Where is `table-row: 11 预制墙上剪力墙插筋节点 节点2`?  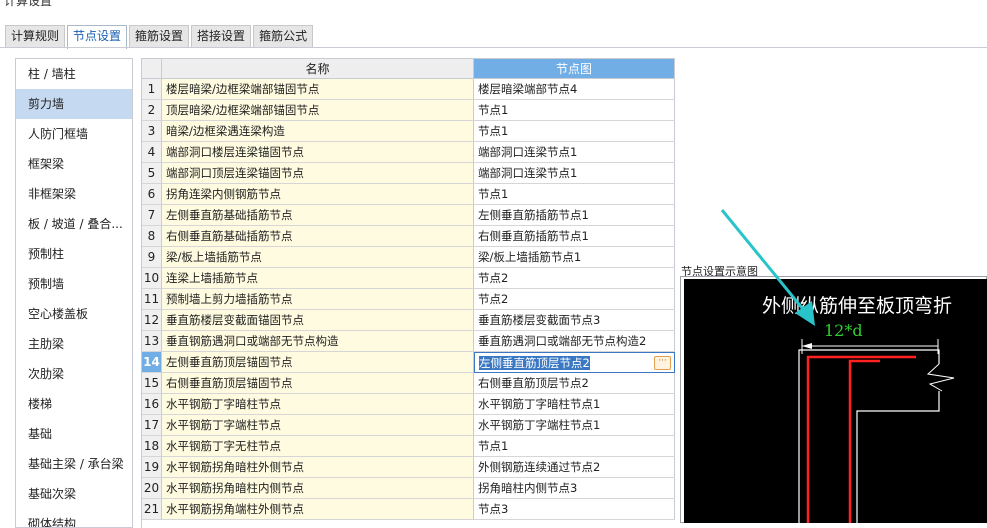
table-row: 11 预制墙上剪力墙插筋节点 节点2 is located at coordinates (408, 299).